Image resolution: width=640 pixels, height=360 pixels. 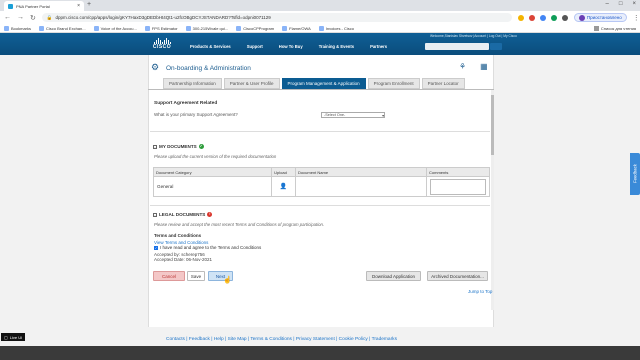 I want to click on profile-button: Приостановлено, so click(x=600, y=17).